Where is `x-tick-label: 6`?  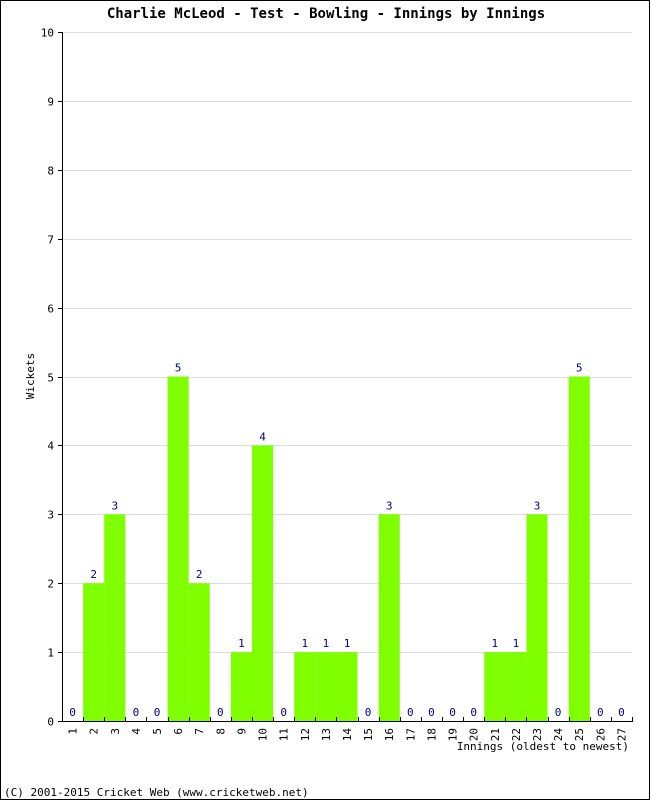
x-tick-label: 6 is located at coordinates (178, 731).